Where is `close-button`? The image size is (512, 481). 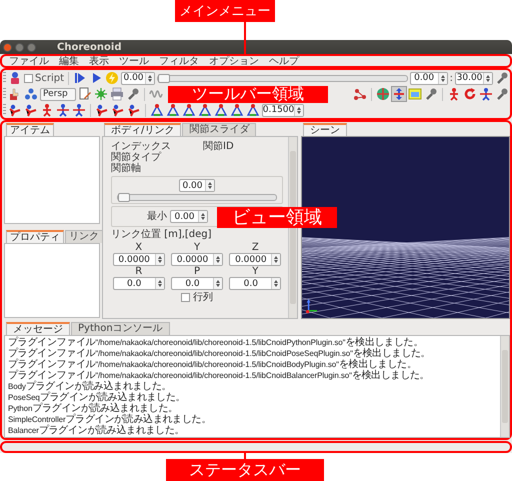 close-button is located at coordinates (7, 47).